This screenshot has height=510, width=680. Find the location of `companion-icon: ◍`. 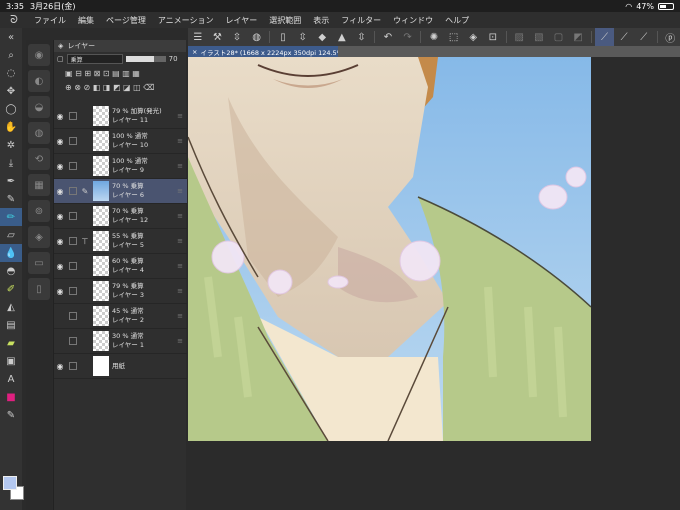

companion-icon: ◍ is located at coordinates (257, 37).